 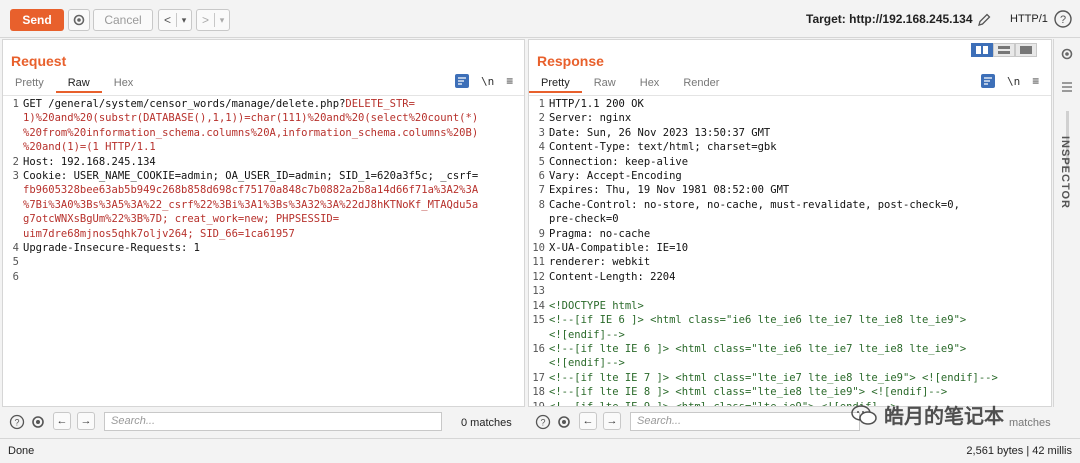 What do you see at coordinates (273, 248) in the screenshot?
I see `request-line-text: Upgrade-Insecure-Requests: 1` at bounding box center [273, 248].